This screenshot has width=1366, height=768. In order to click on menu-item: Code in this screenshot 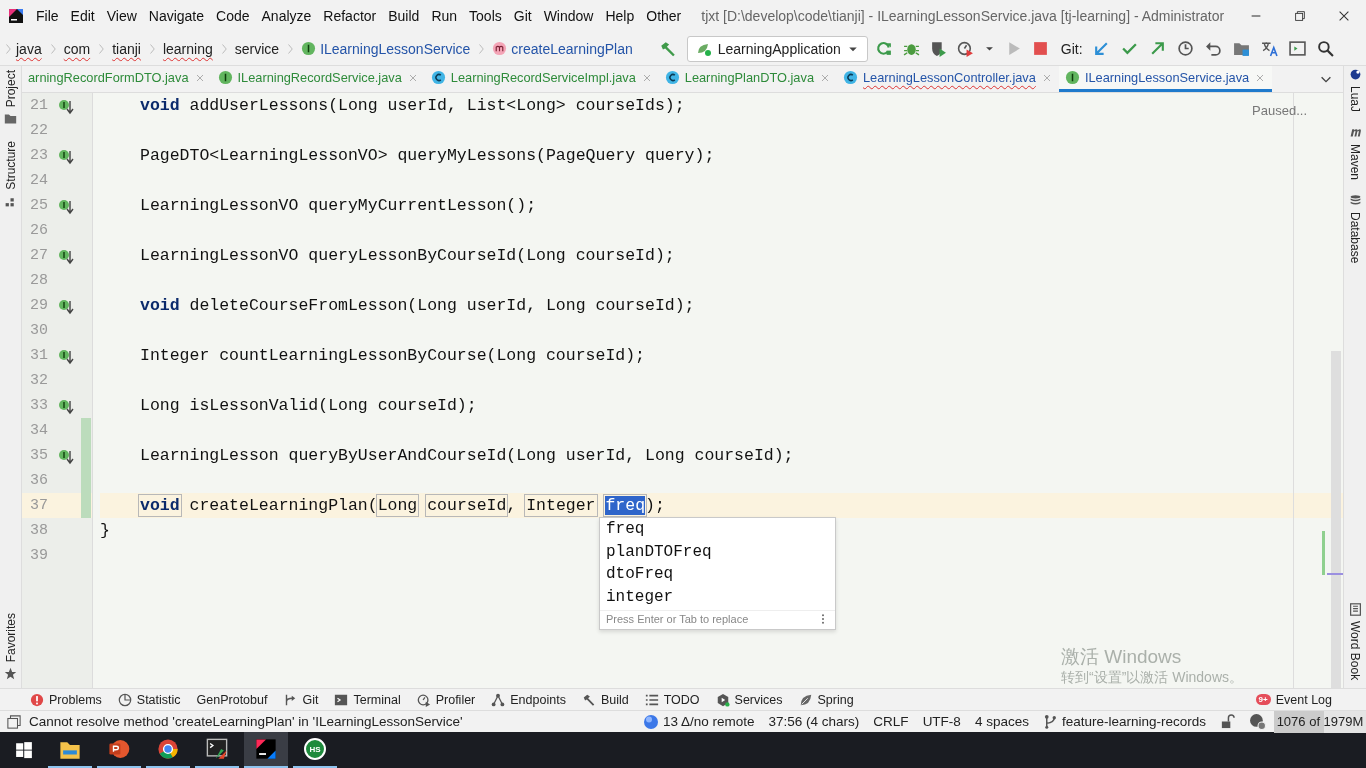, I will do `click(233, 16)`.